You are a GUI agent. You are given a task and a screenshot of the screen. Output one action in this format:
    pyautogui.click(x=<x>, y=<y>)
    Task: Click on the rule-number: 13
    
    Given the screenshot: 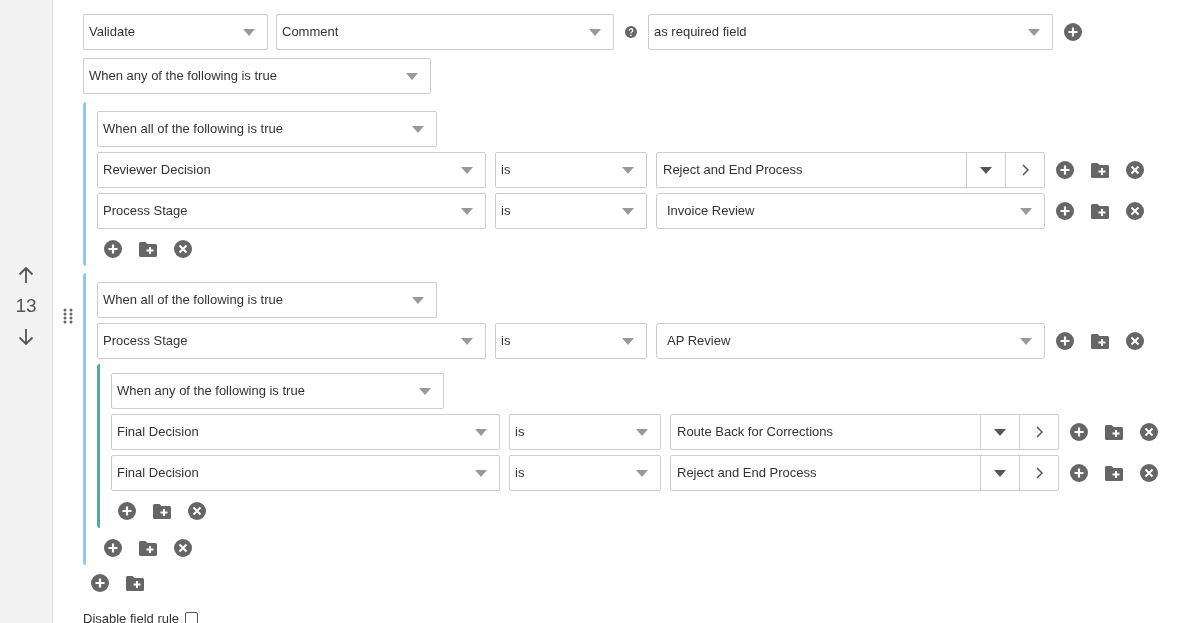 What is the action you would take?
    pyautogui.click(x=26, y=306)
    